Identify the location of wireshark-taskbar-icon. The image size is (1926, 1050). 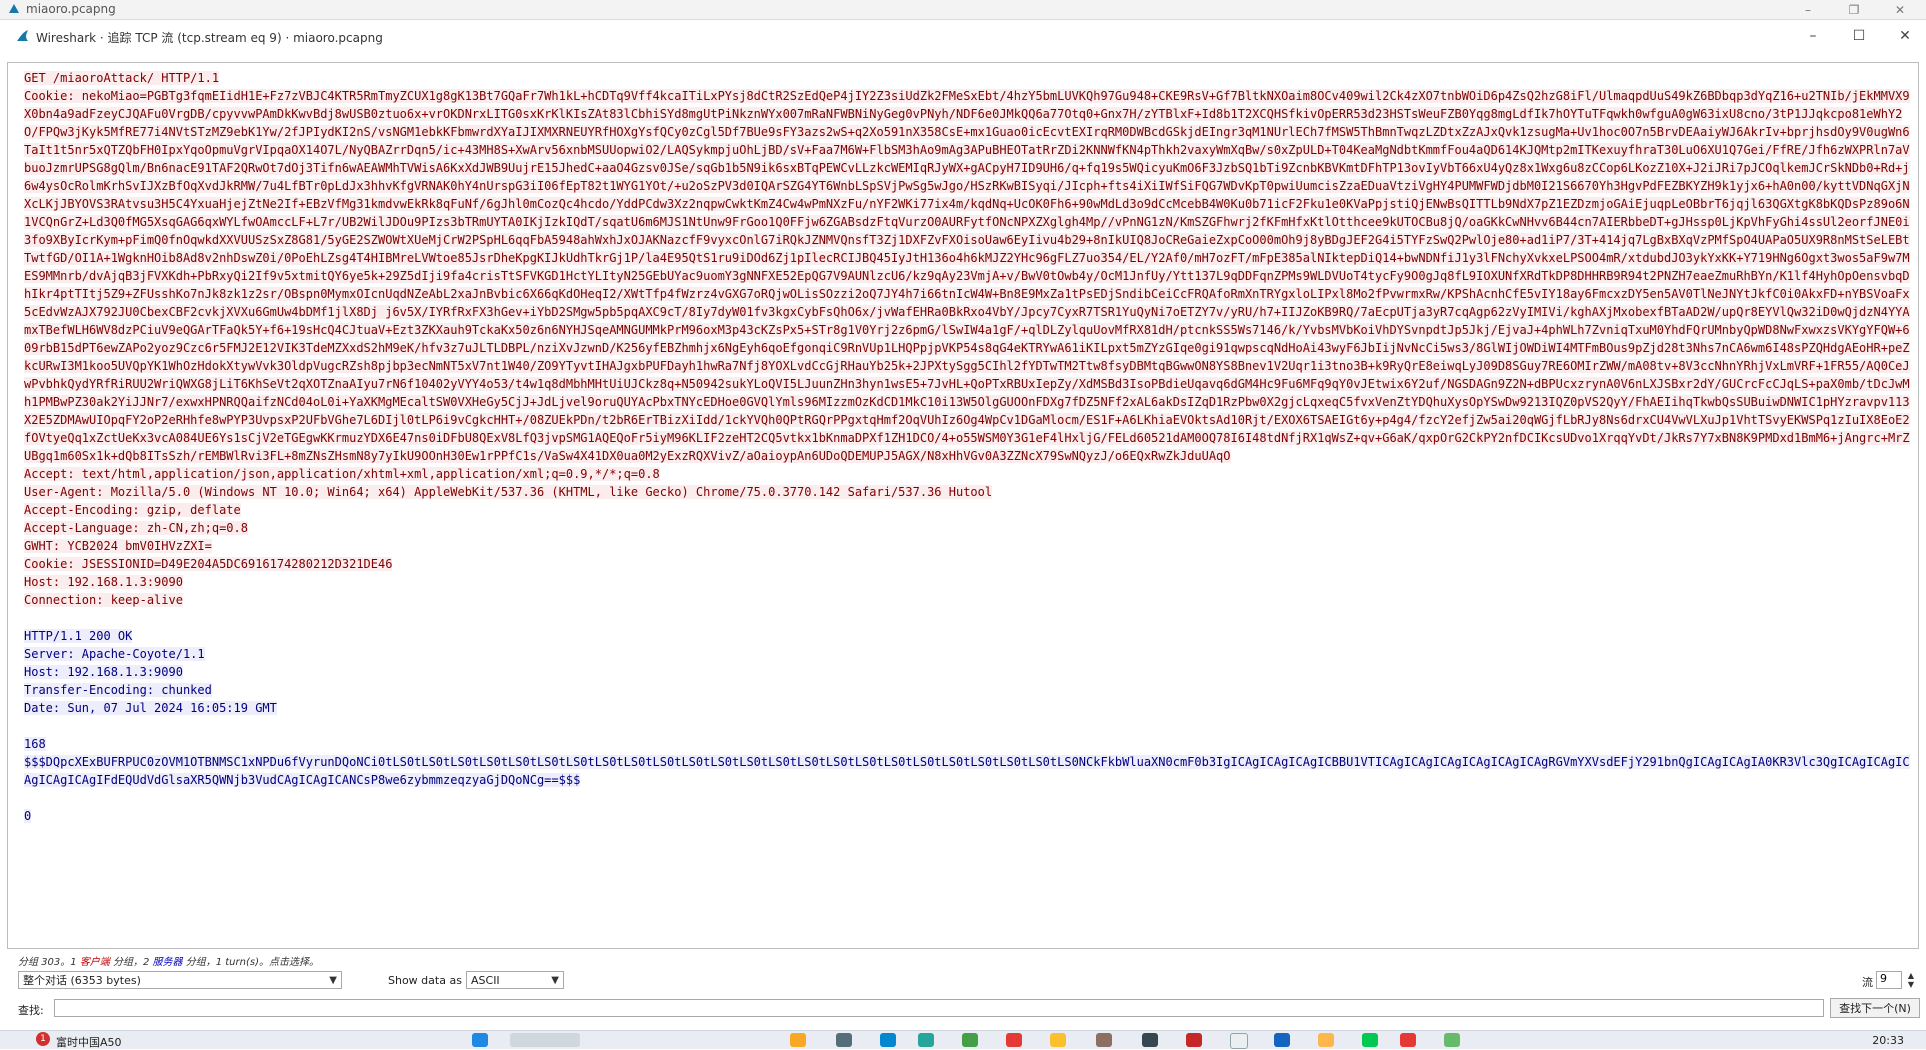
(1282, 1040).